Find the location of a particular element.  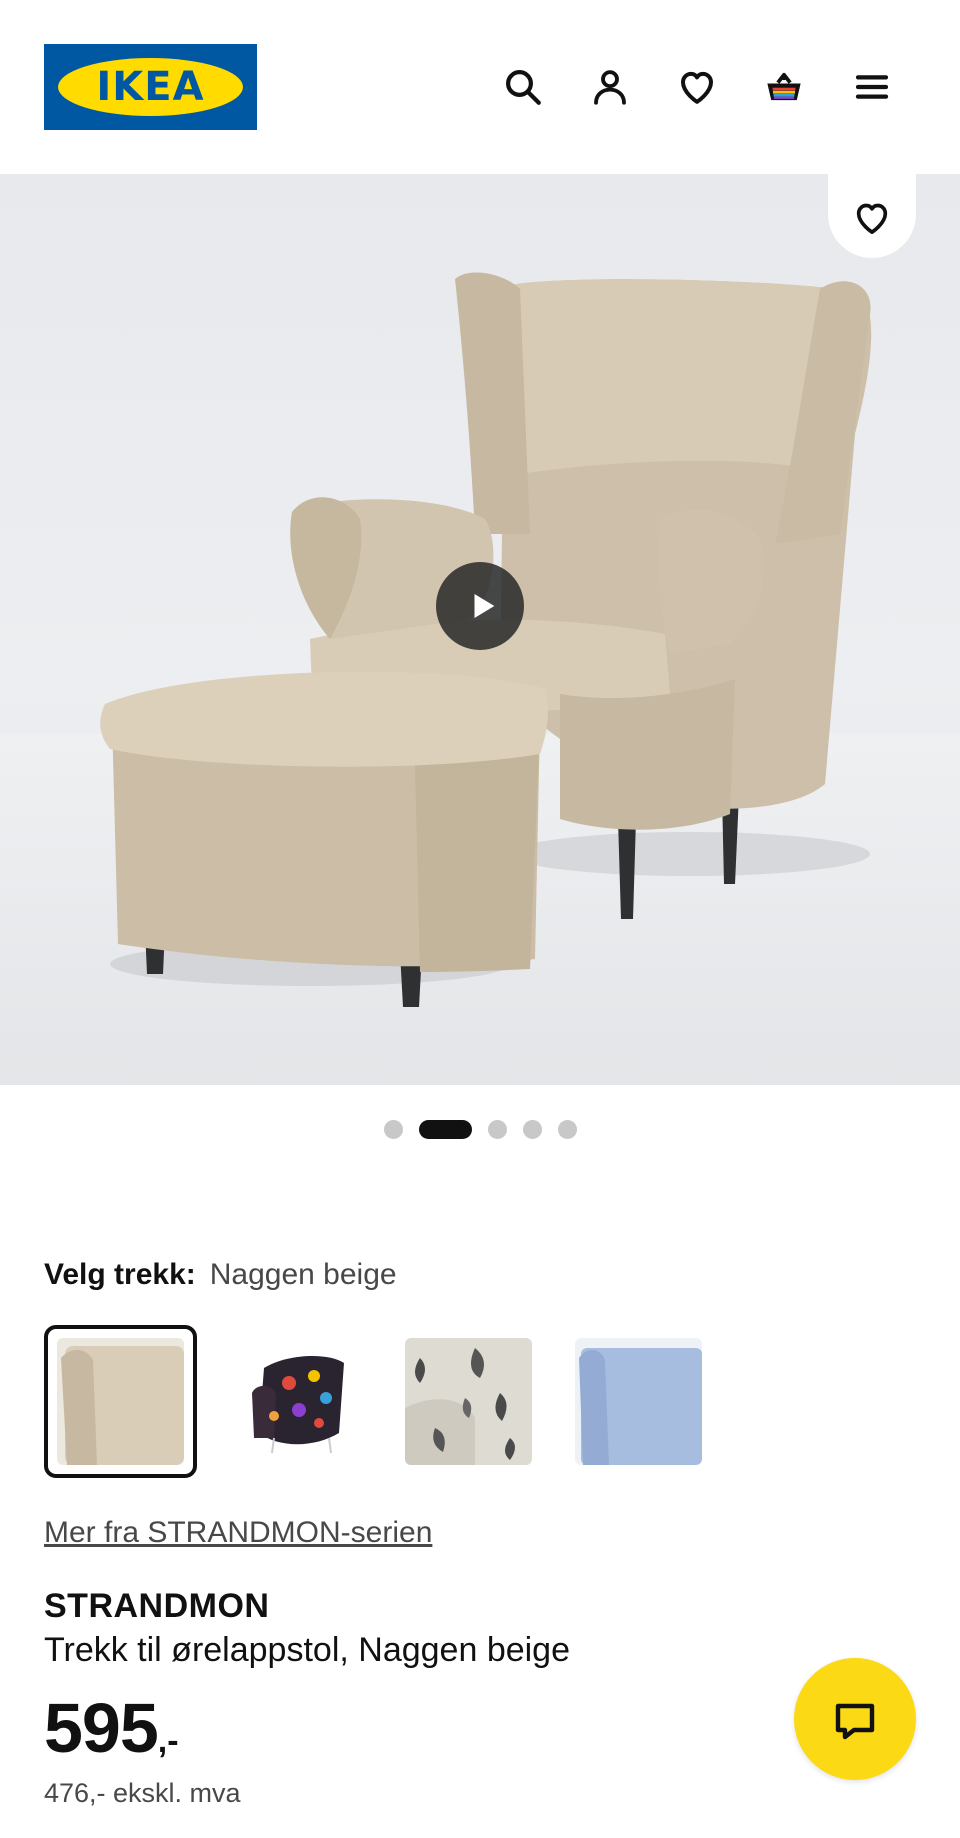

image-favourite-button is located at coordinates (872, 216).